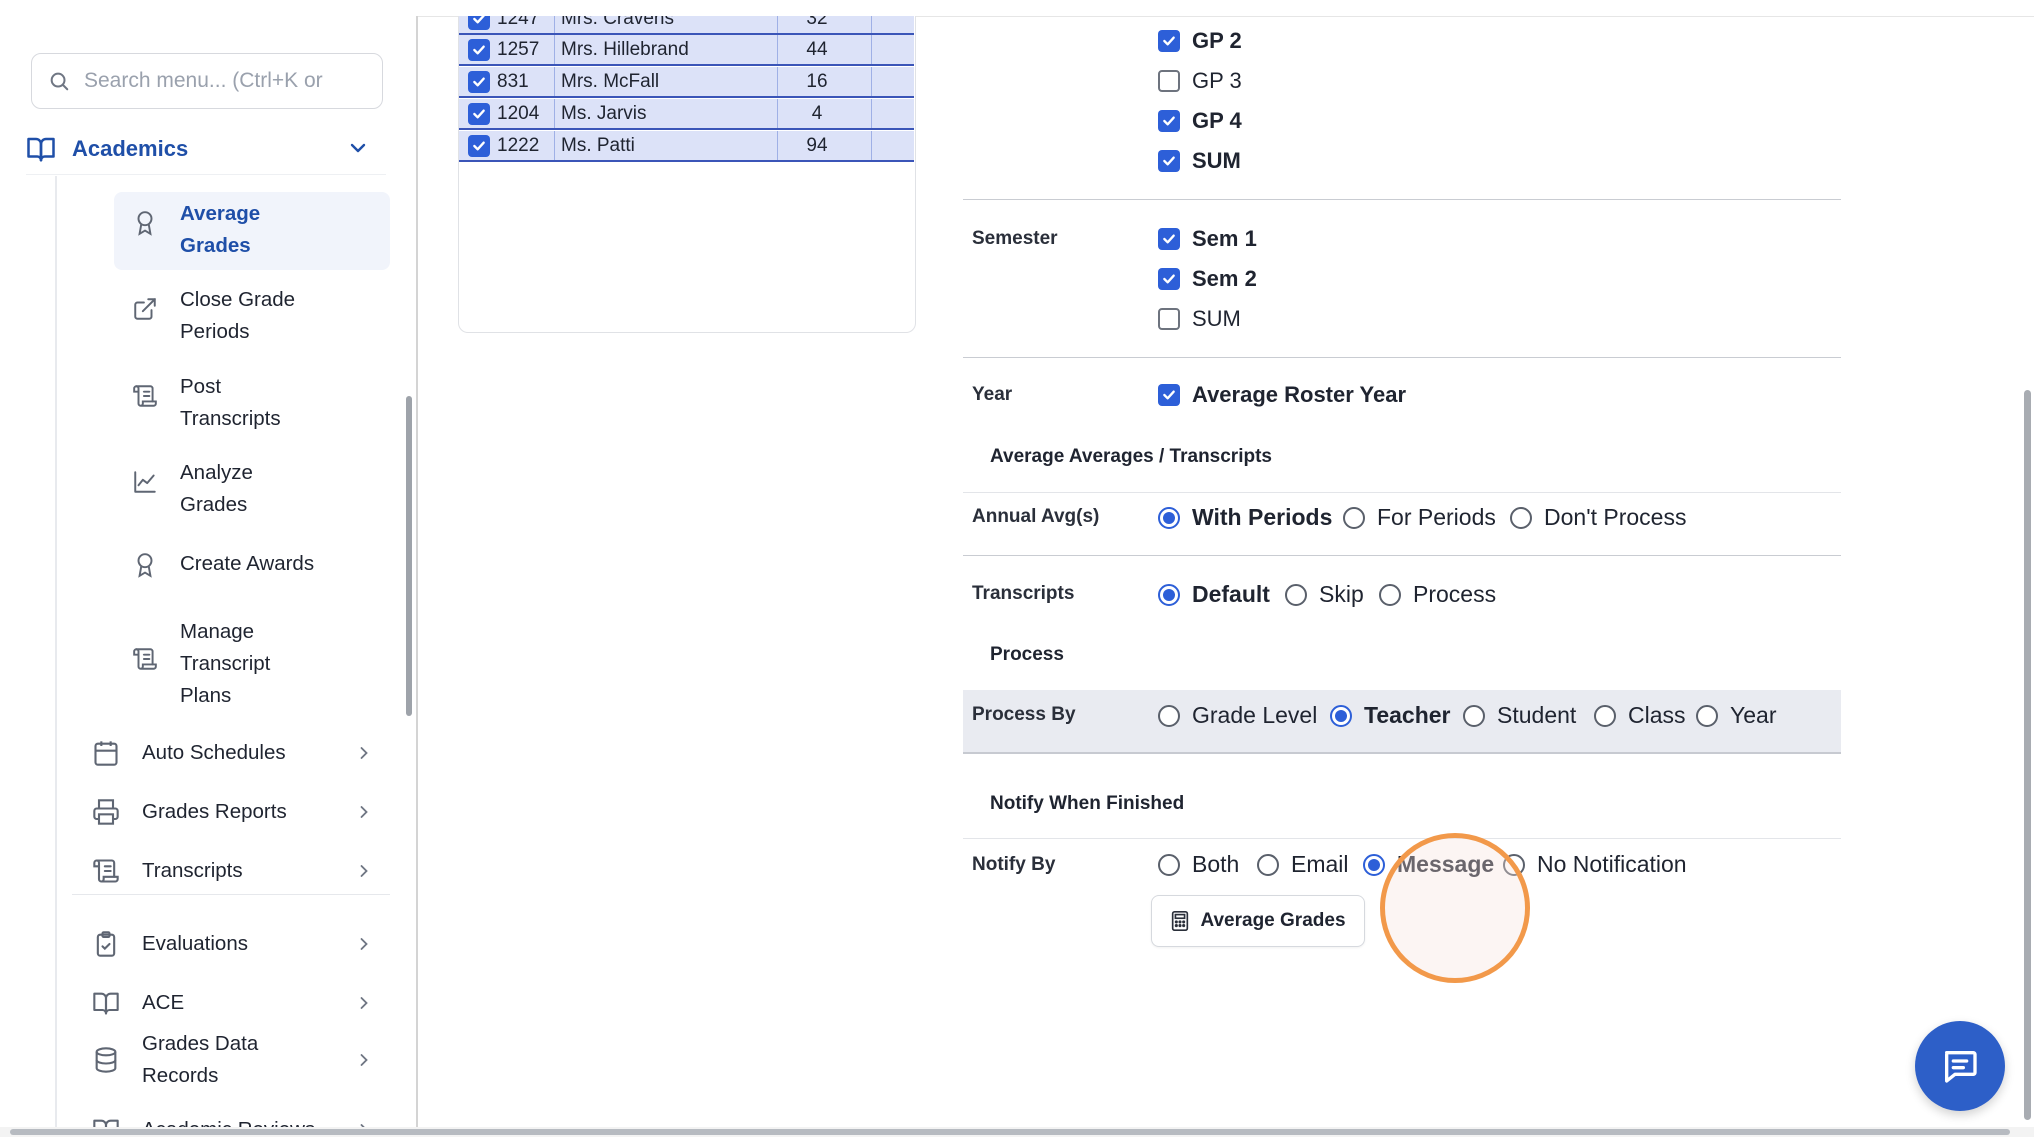 The image size is (2034, 1137). Describe the element at coordinates (56, 651) in the screenshot. I see `tree-line` at that location.